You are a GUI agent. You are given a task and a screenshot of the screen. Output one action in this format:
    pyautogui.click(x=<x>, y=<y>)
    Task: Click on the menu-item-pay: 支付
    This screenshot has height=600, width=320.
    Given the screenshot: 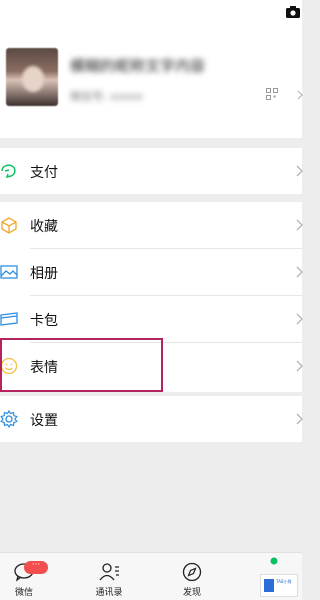 What is the action you would take?
    pyautogui.click(x=151, y=171)
    